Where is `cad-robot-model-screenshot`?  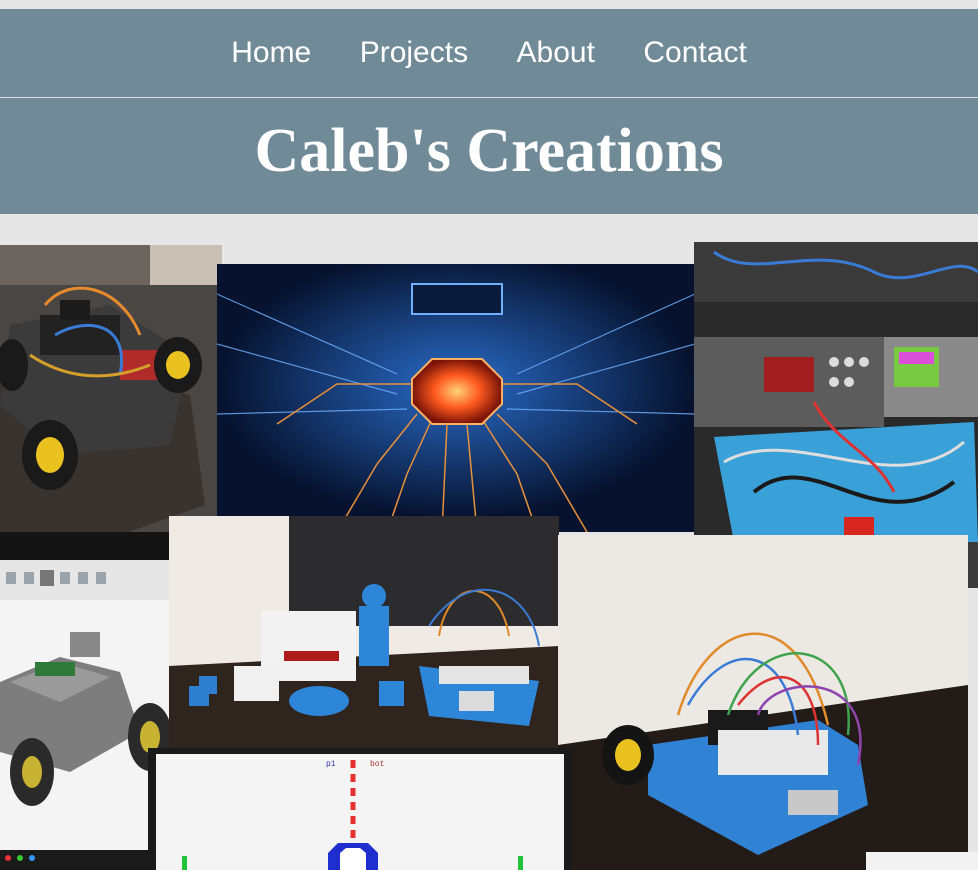
cad-robot-model-screenshot is located at coordinates (86, 701).